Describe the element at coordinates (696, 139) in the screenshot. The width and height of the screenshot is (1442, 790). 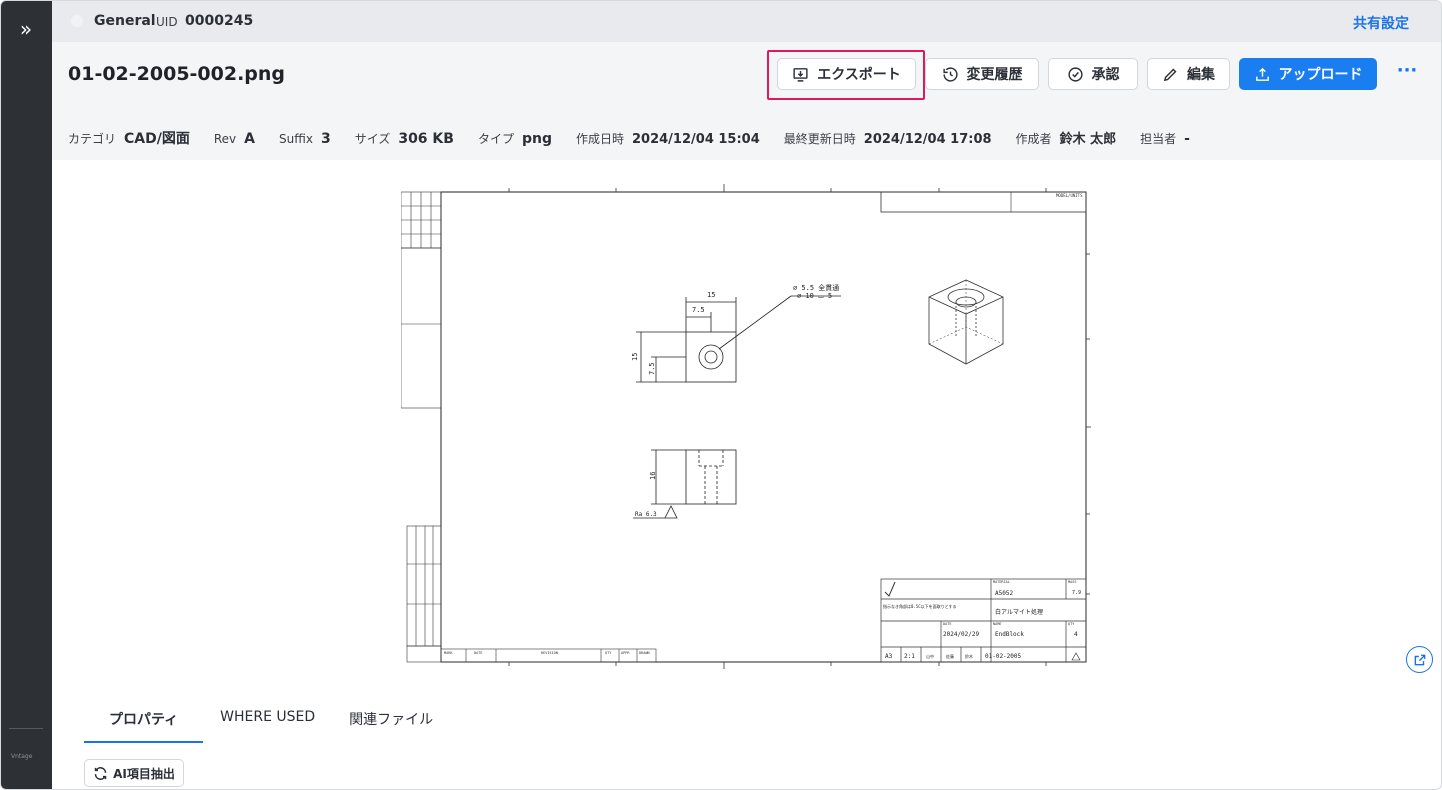
I see `meta-value-created: 2024/12/04 15:04` at that location.